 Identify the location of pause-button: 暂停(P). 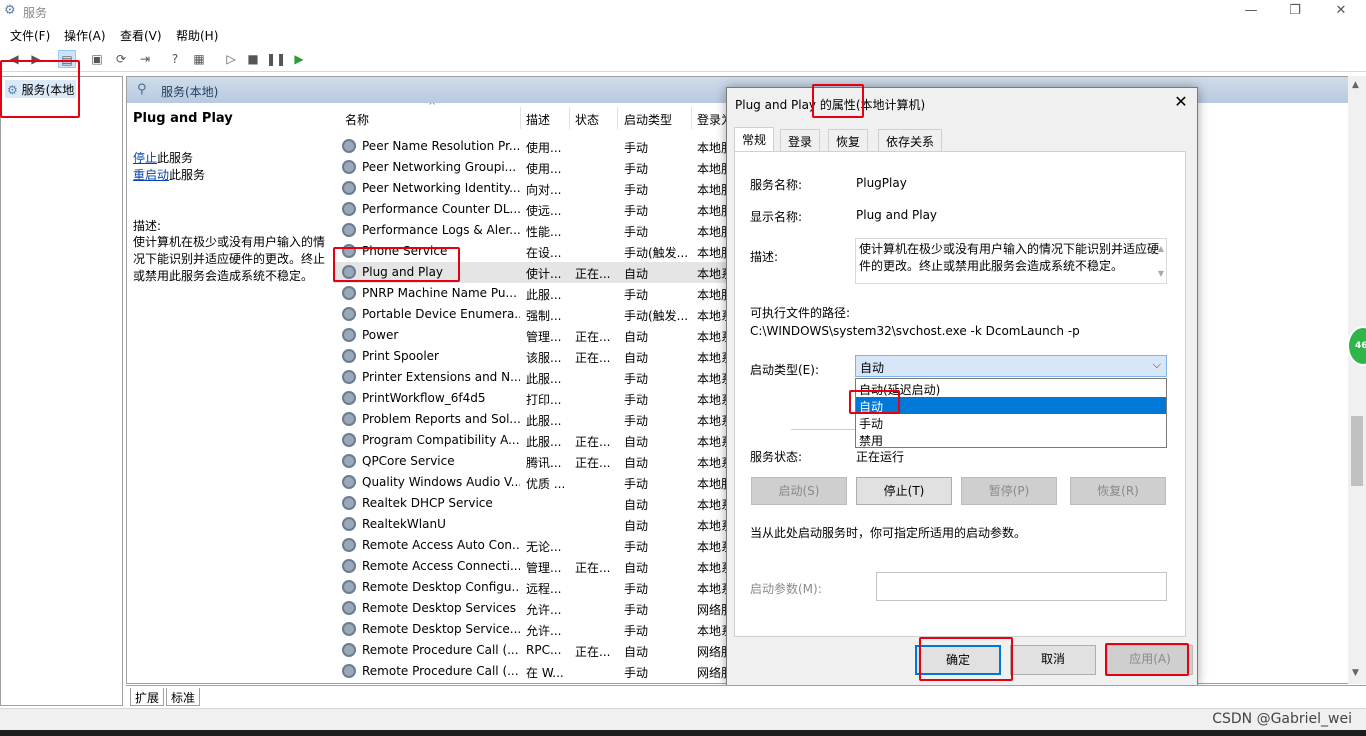
(1009, 491).